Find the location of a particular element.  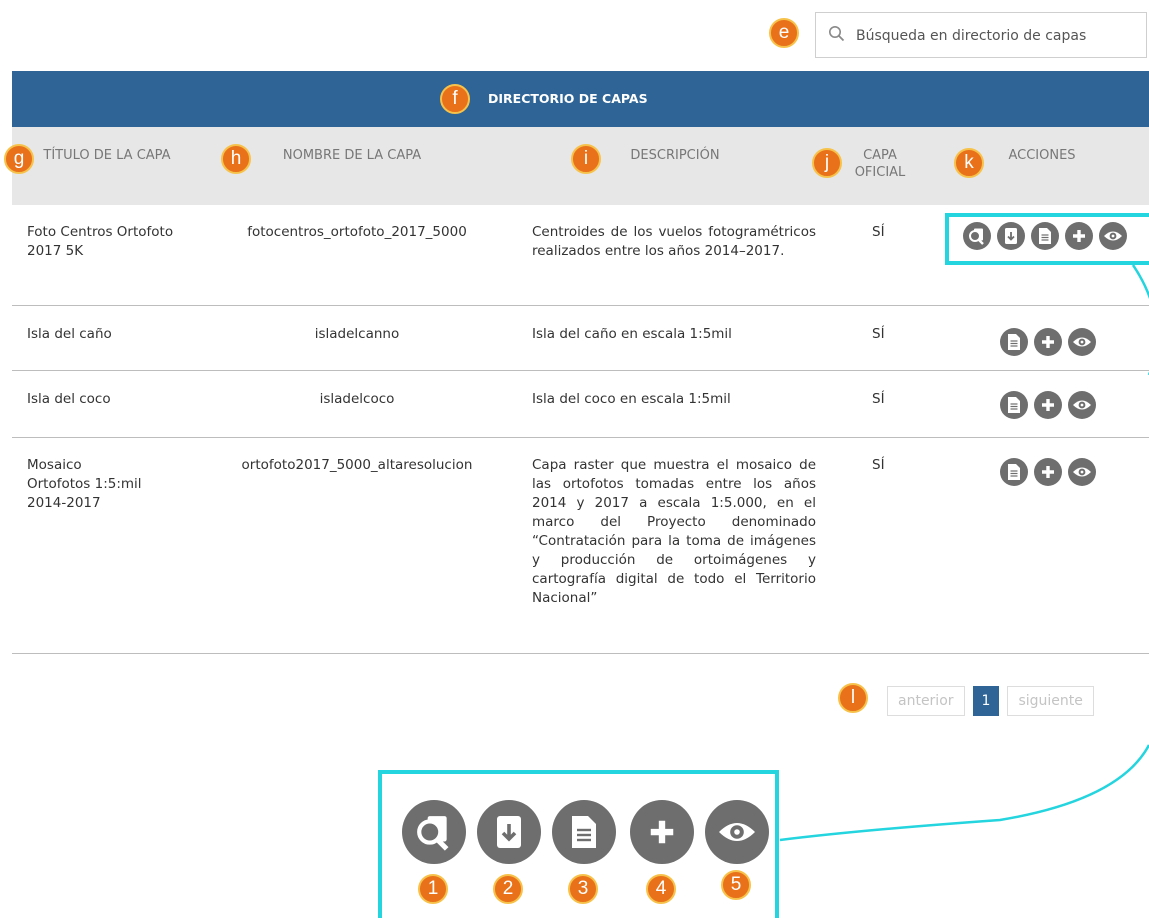

legend-badge-4: 4 is located at coordinates (661, 889).